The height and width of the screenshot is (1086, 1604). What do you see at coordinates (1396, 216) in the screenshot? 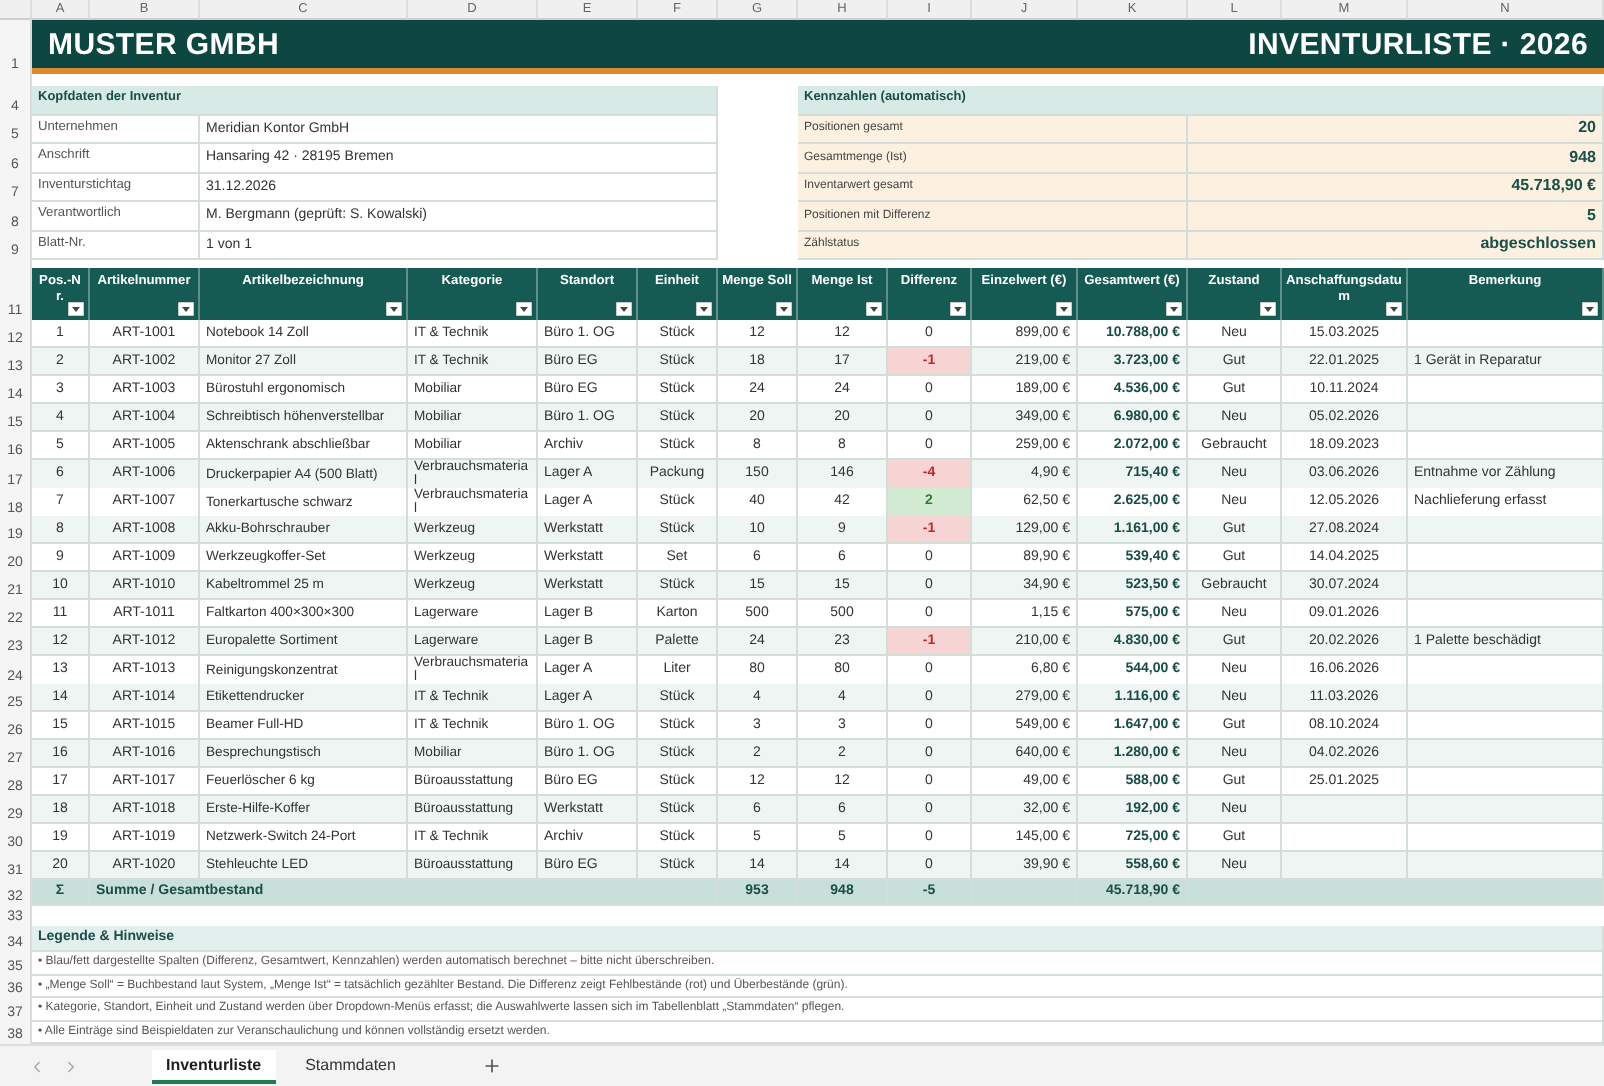
I see `kpi-value: 5` at bounding box center [1396, 216].